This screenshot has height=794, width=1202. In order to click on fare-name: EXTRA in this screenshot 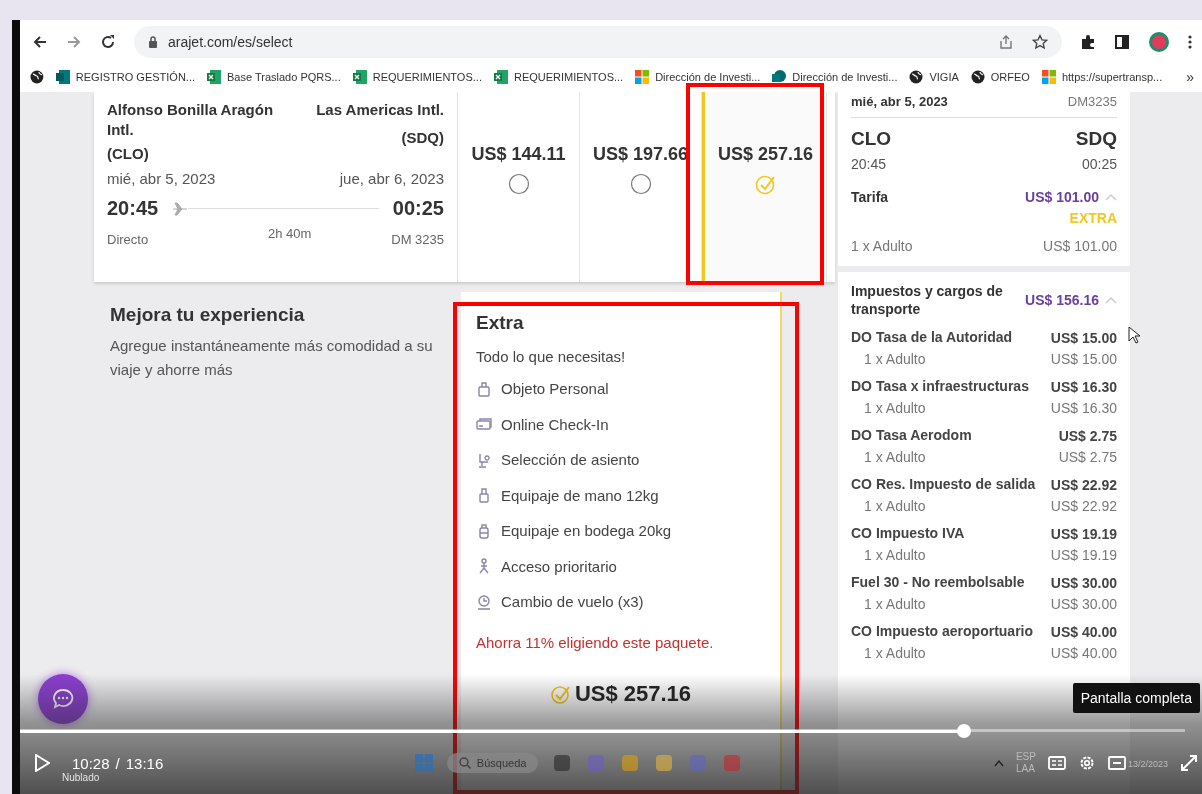, I will do `click(1092, 218)`.